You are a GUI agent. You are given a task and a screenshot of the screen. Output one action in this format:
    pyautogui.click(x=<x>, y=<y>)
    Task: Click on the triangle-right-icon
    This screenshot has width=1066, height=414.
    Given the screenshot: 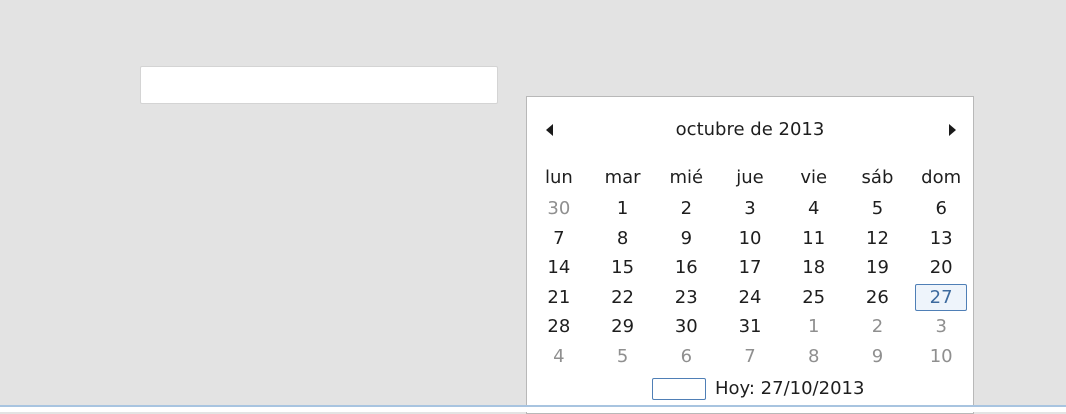 What is the action you would take?
    pyautogui.click(x=952, y=130)
    